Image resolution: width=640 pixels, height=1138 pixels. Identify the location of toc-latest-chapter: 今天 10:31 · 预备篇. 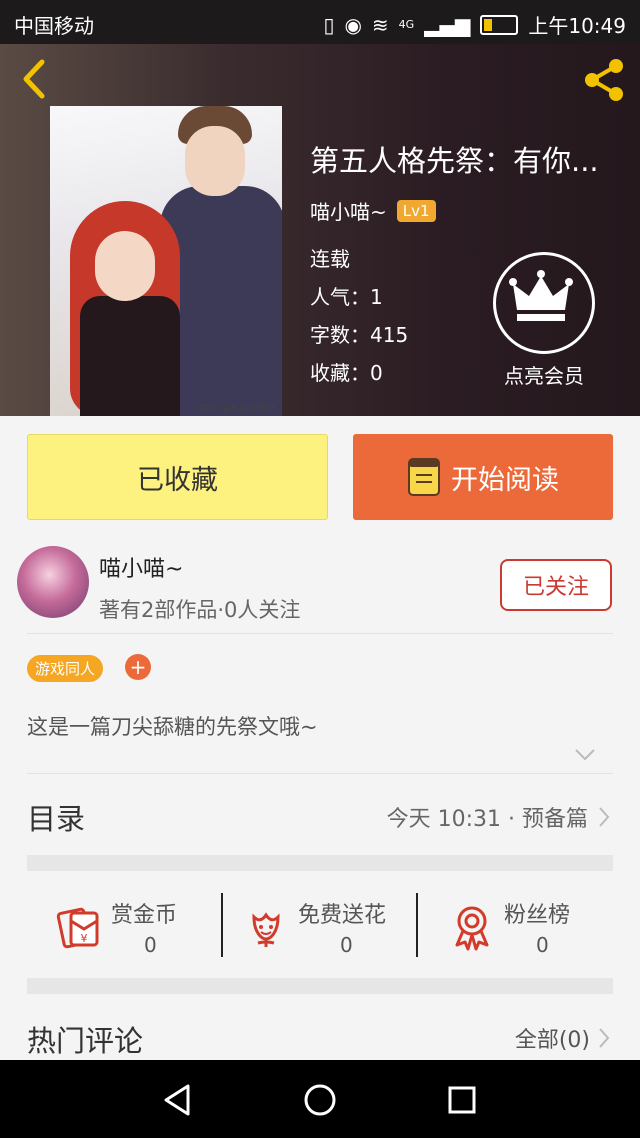
(498, 817).